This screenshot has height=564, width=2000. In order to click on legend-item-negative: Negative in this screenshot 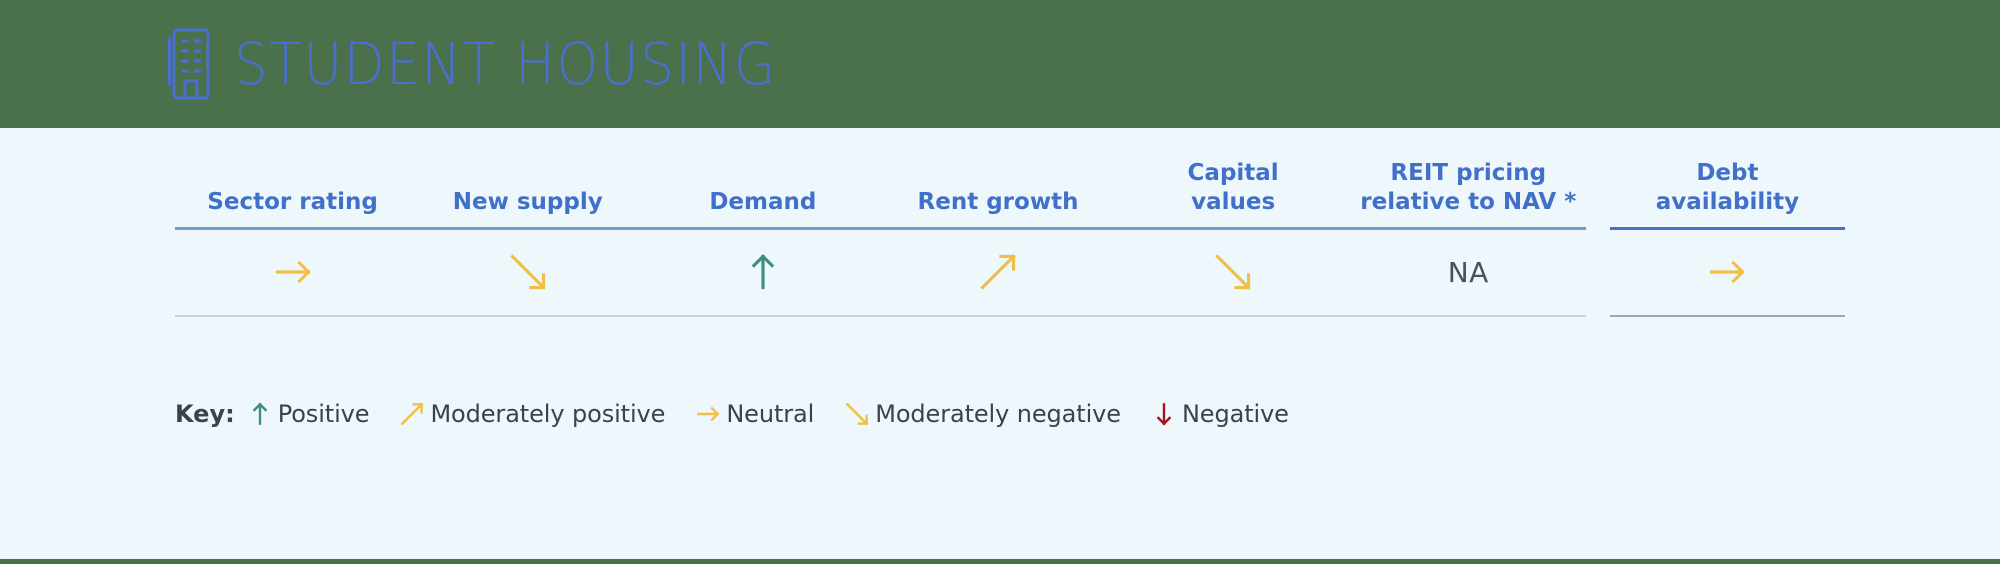, I will do `click(1220, 414)`.